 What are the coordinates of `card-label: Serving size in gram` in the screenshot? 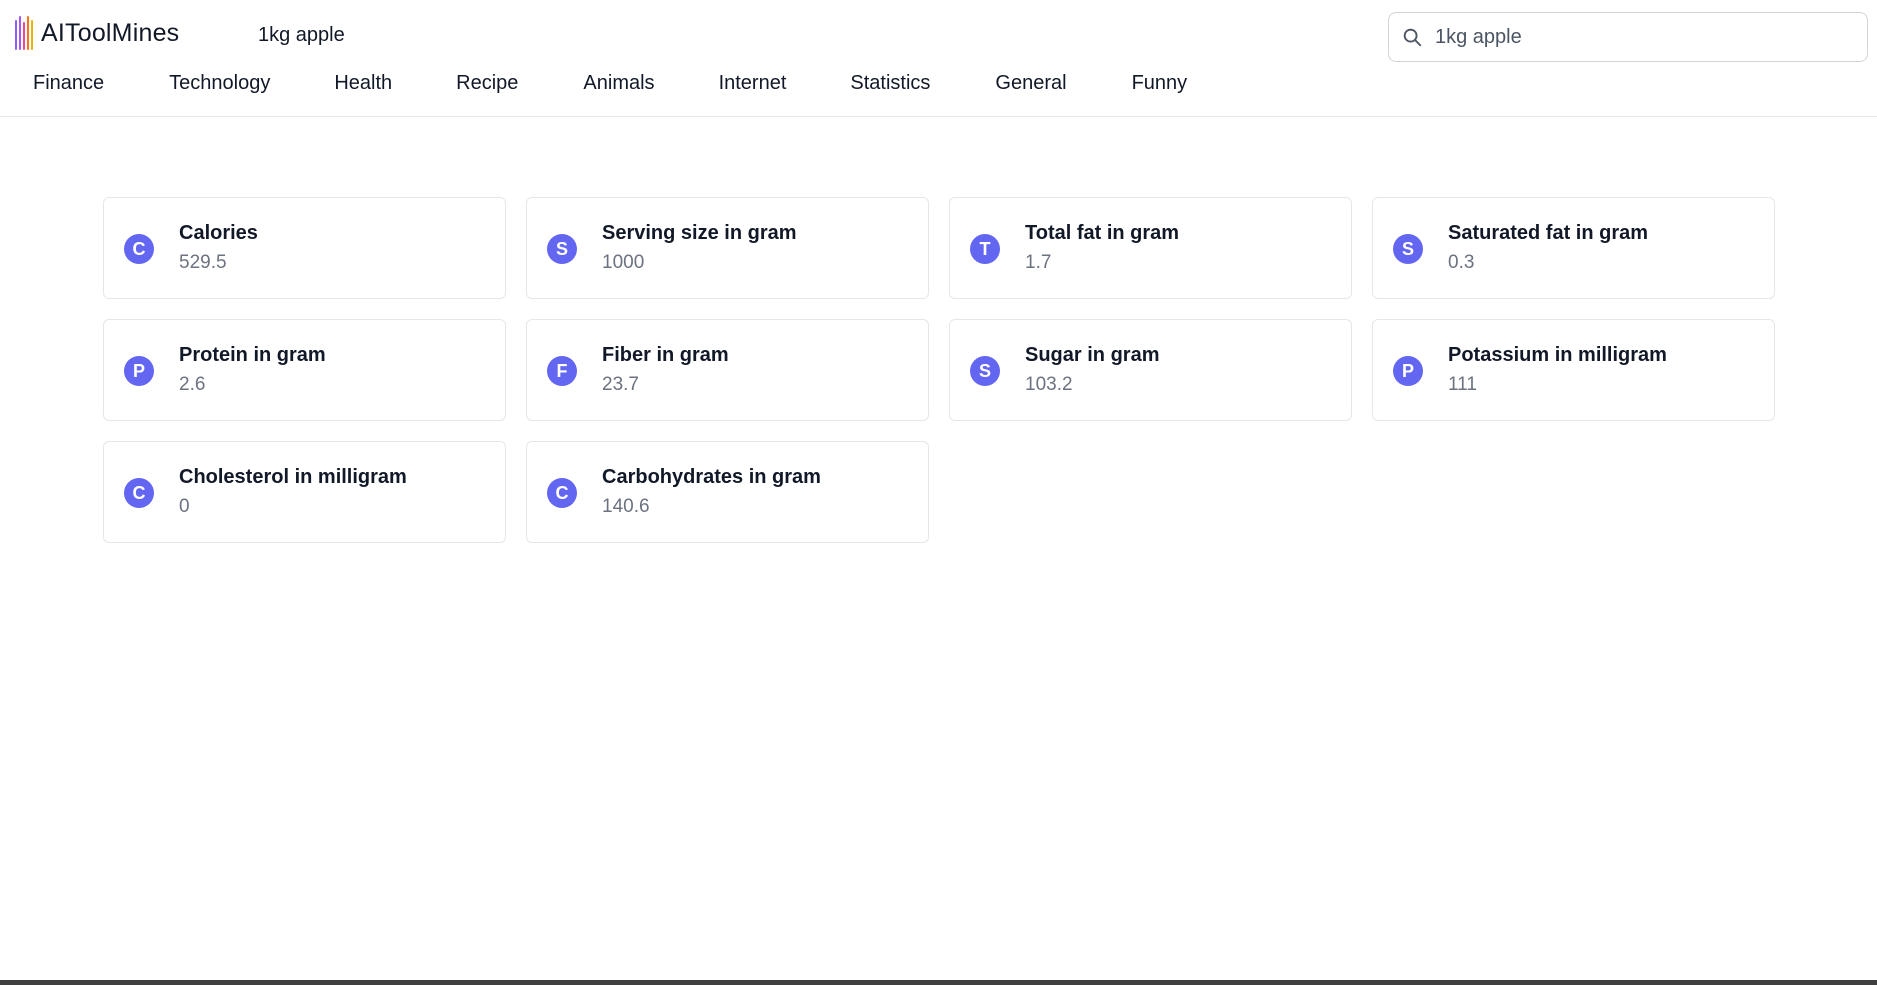 It's located at (699, 233).